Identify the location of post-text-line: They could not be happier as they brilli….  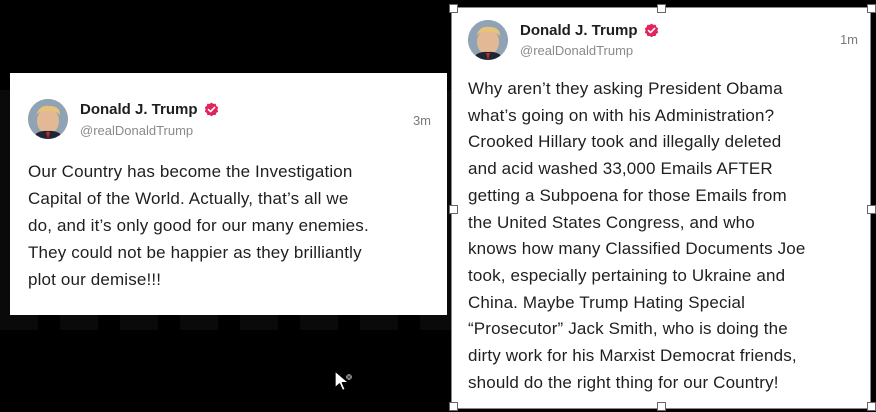
(195, 252).